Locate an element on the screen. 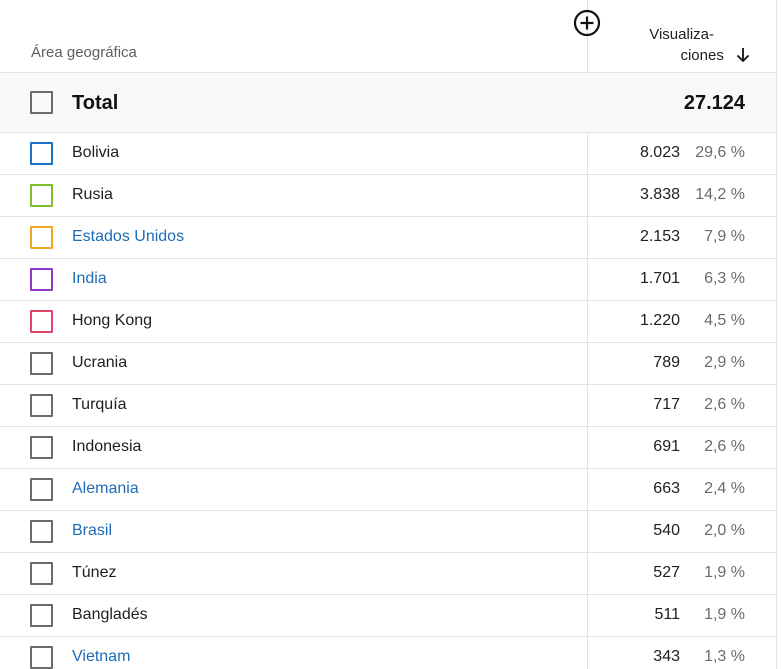  views-percent: 7,9 % is located at coordinates (724, 236).